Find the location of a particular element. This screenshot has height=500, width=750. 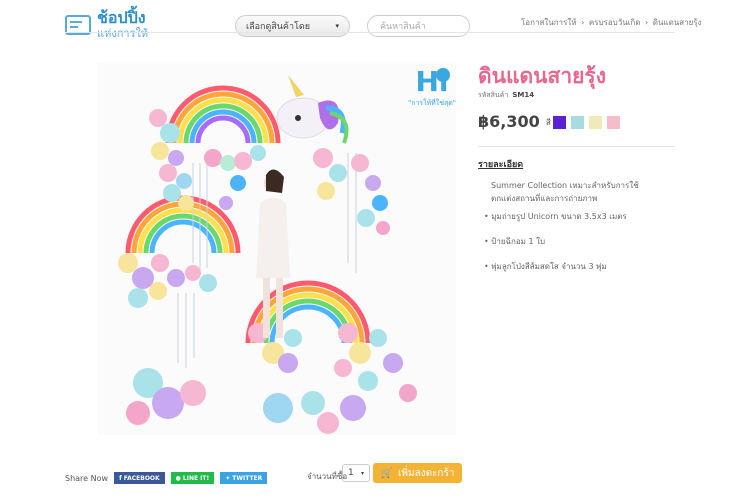

detail-heading: รายละเอียด is located at coordinates (501, 165).